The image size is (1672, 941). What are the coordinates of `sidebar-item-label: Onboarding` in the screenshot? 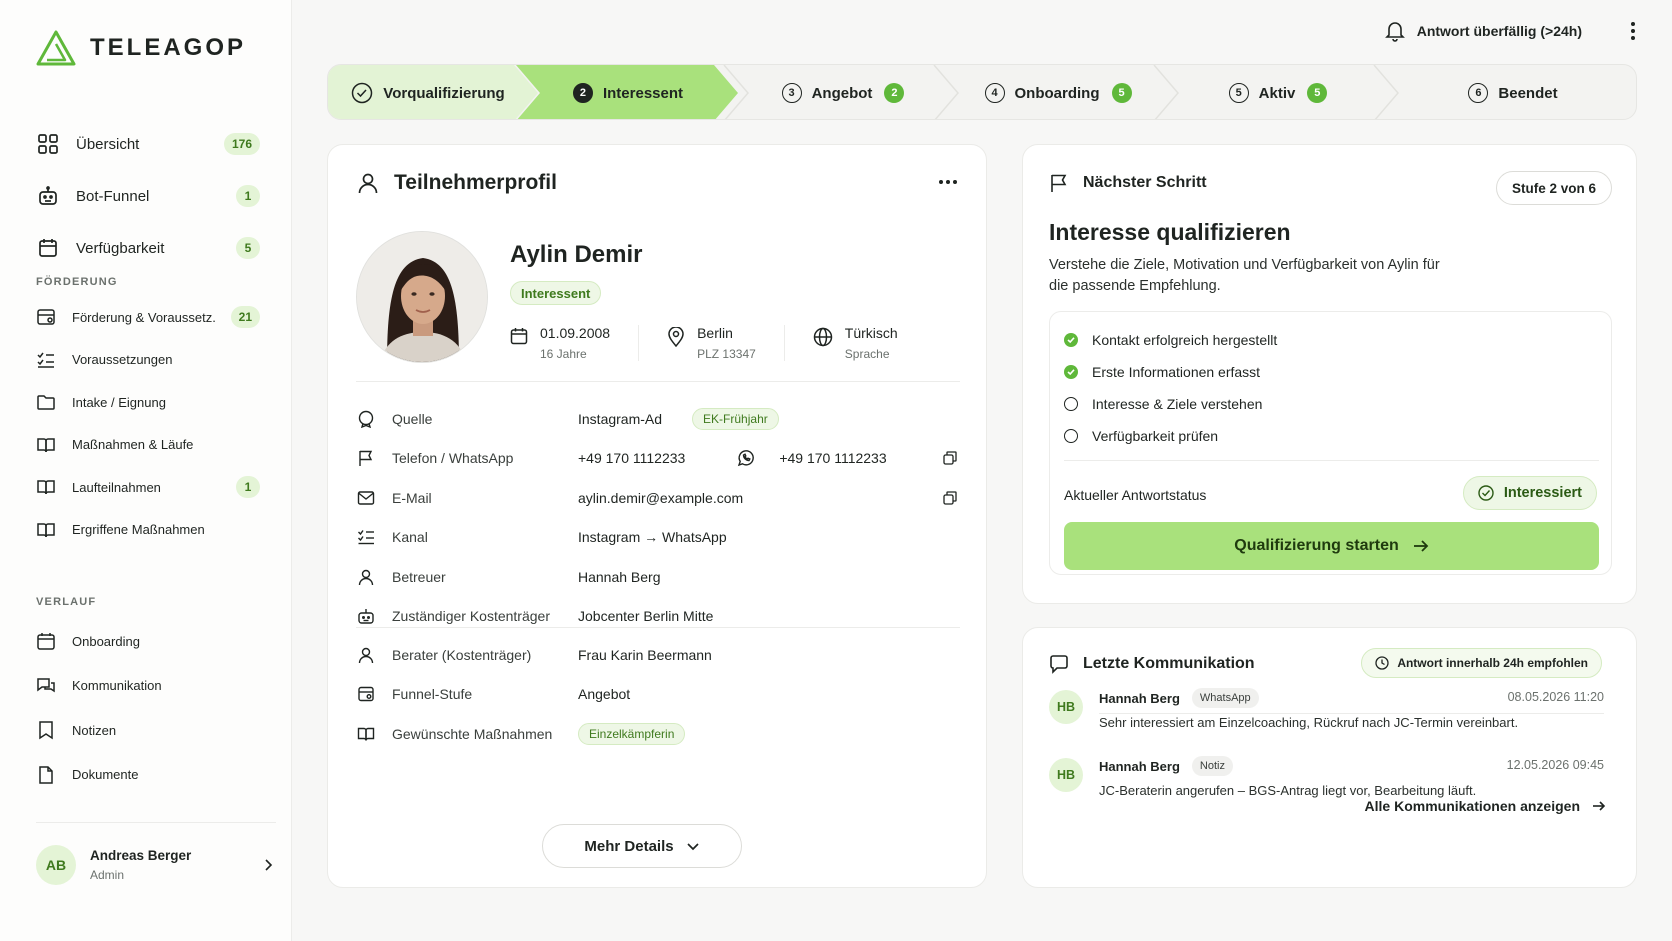 It's located at (106, 641).